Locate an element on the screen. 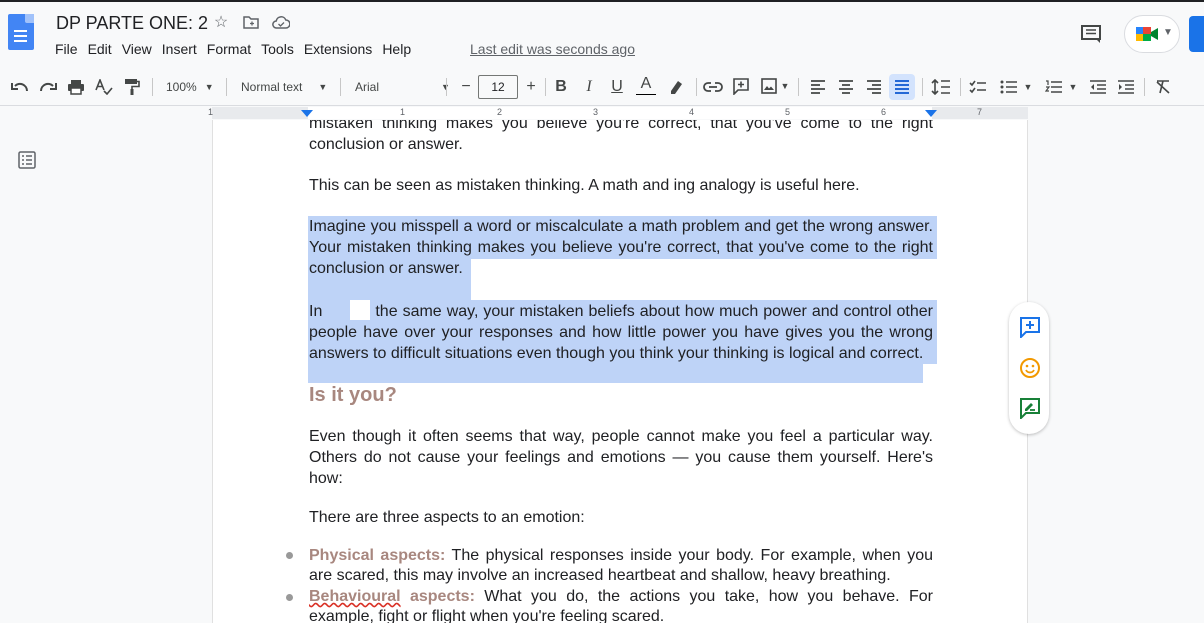 The width and height of the screenshot is (1204, 623). text-color-button: A is located at coordinates (646, 85).